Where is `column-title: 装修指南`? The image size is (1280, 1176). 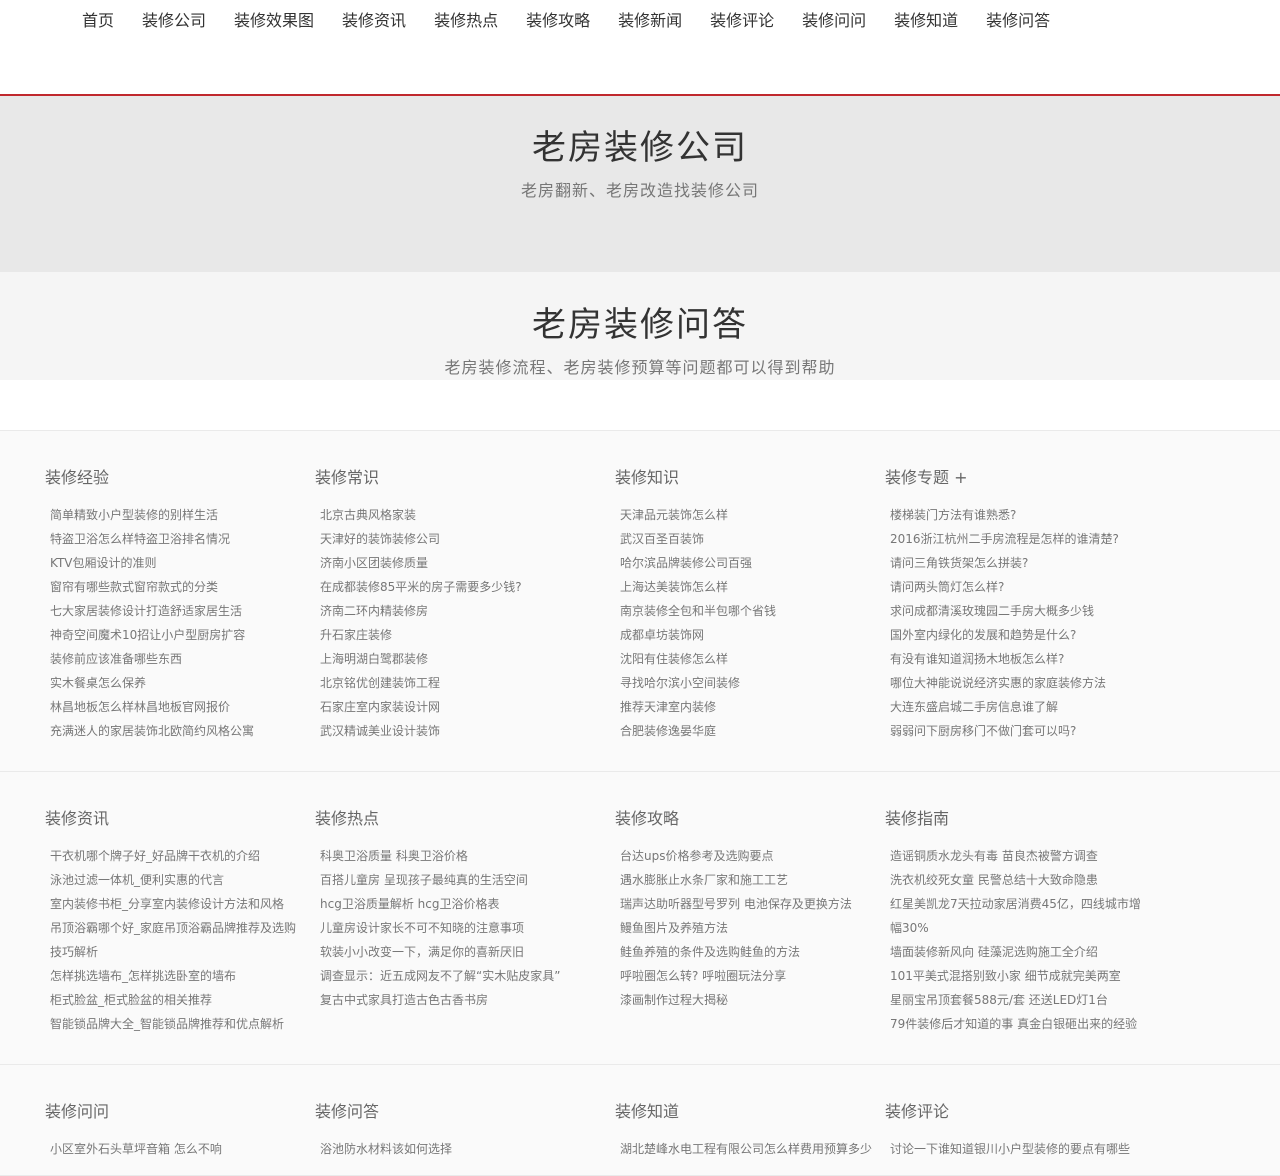
column-title: 装修指南 is located at coordinates (1015, 819).